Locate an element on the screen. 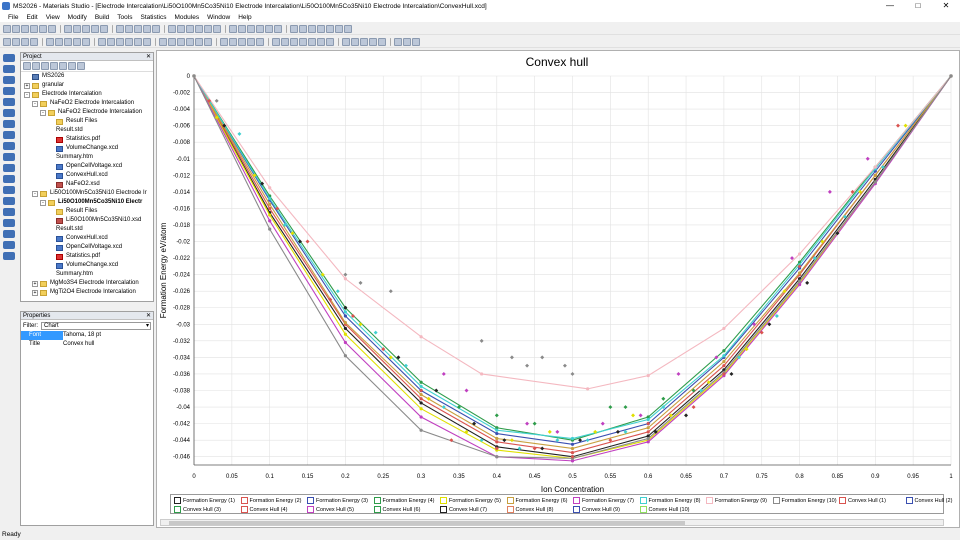 The width and height of the screenshot is (960, 540). maximize-button: □ is located at coordinates (918, 6).